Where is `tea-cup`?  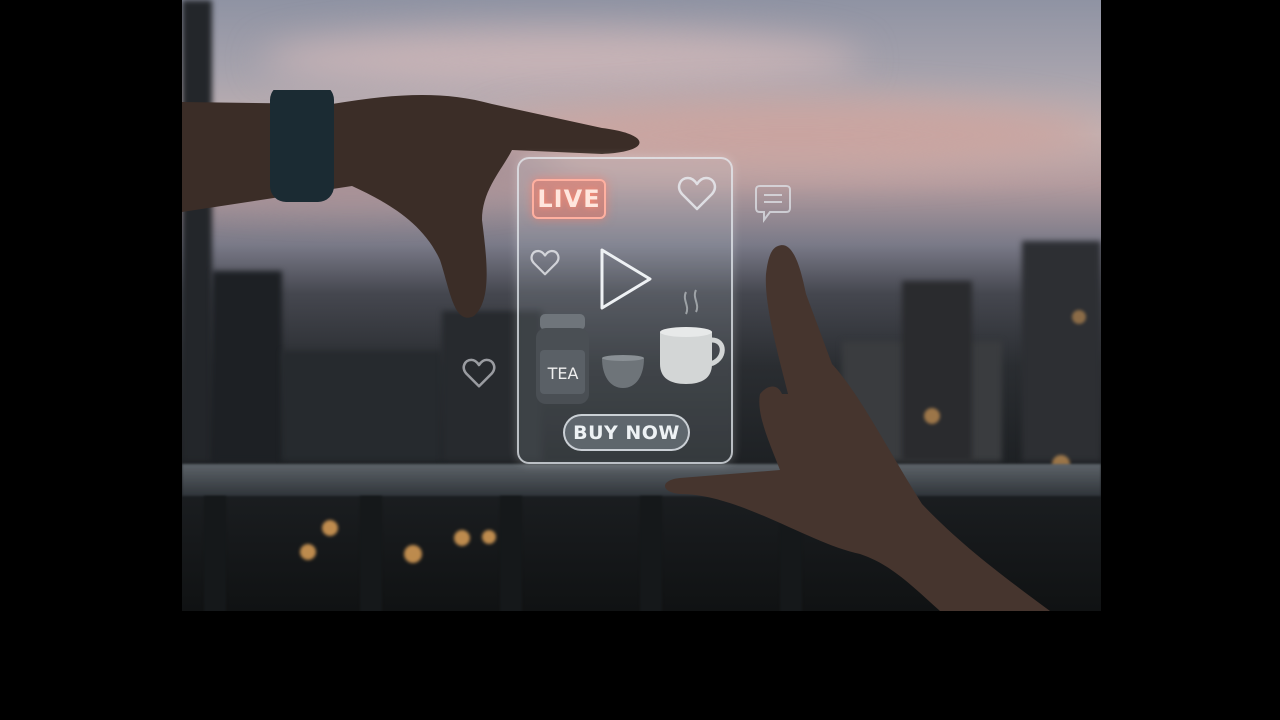 tea-cup is located at coordinates (692, 336).